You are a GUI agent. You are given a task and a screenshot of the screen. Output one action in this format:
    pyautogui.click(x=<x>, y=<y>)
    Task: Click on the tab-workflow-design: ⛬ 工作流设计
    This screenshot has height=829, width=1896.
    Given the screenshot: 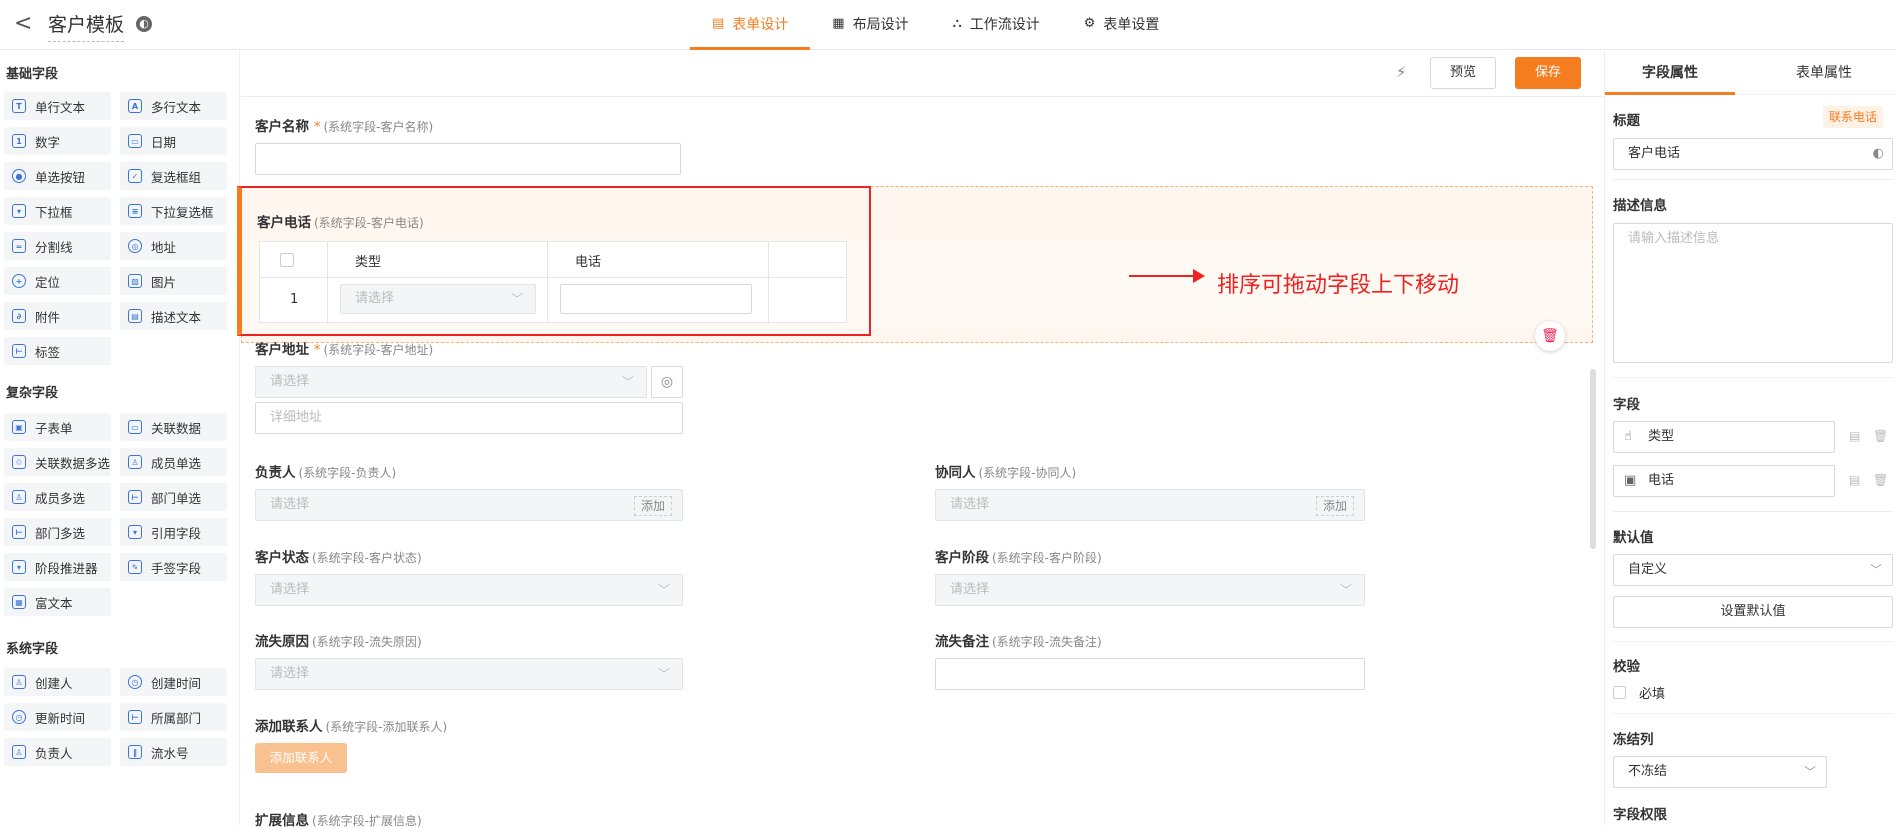 What is the action you would take?
    pyautogui.click(x=996, y=25)
    